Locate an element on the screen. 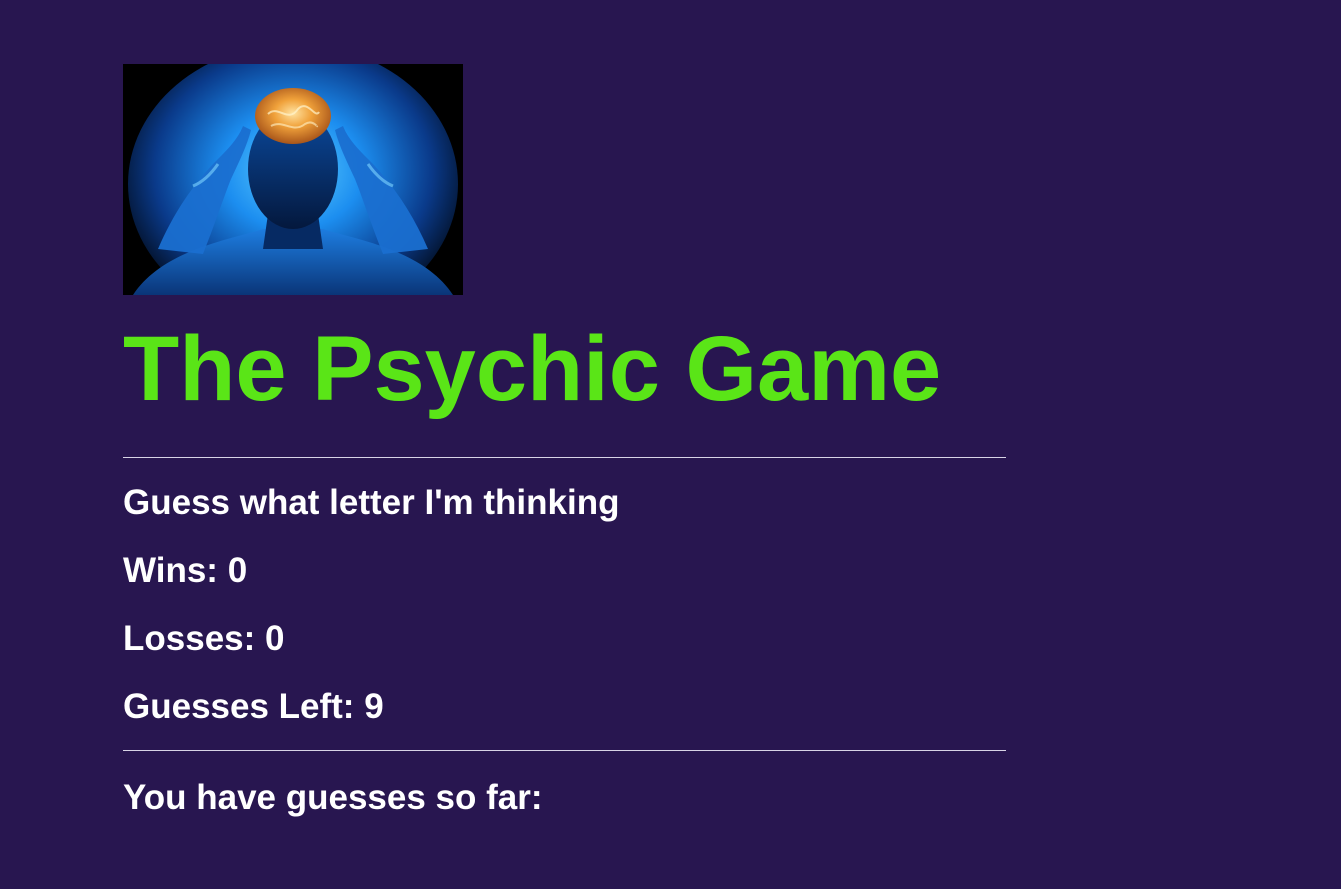 The height and width of the screenshot is (889, 1341). guesses-so-far-label: You have guesses so far: is located at coordinates (333, 797).